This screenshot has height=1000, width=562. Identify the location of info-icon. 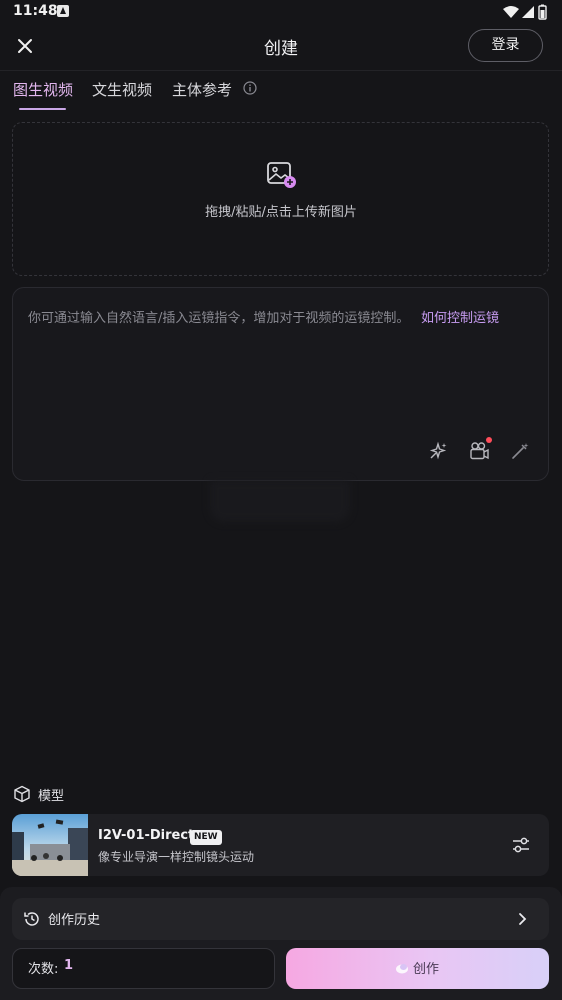
(250, 88).